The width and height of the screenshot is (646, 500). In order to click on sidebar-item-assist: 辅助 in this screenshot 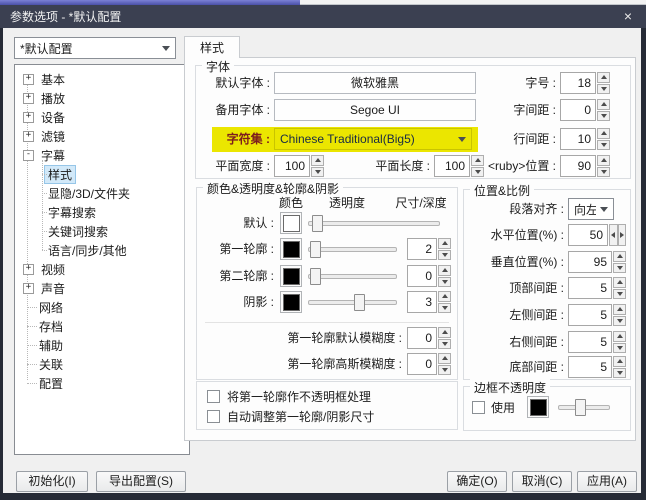, I will do `click(102, 345)`.